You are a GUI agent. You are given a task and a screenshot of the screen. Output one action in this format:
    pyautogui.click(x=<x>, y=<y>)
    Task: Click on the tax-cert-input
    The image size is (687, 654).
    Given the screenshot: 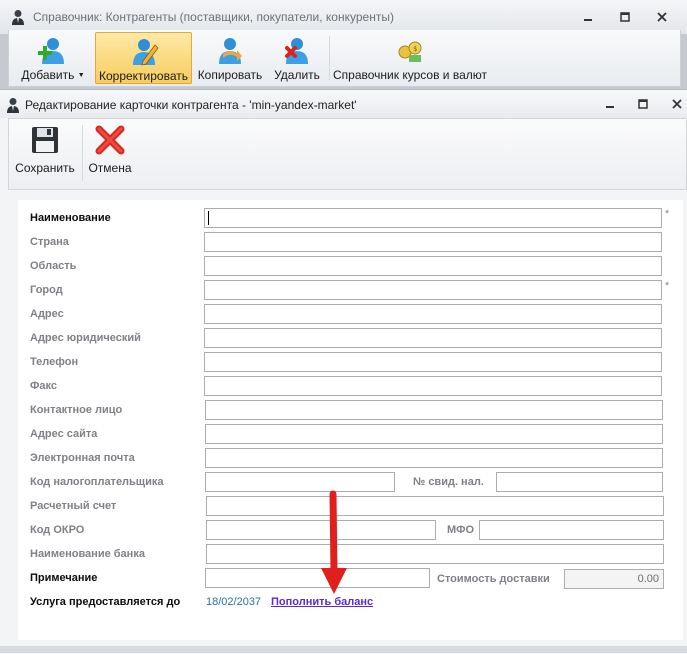 What is the action you would take?
    pyautogui.click(x=579, y=482)
    